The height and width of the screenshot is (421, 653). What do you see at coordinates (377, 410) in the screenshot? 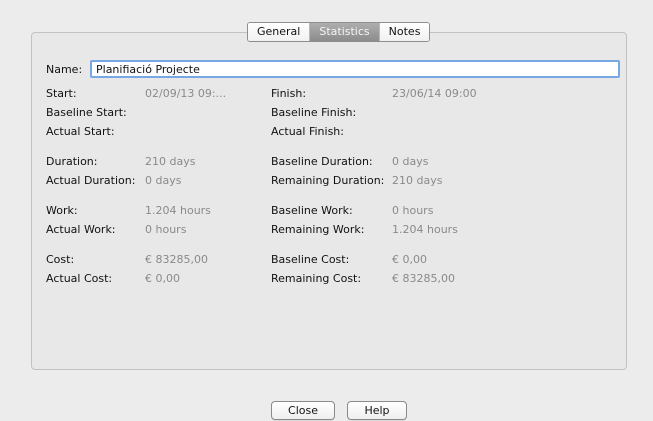
I see `help-button: Help` at bounding box center [377, 410].